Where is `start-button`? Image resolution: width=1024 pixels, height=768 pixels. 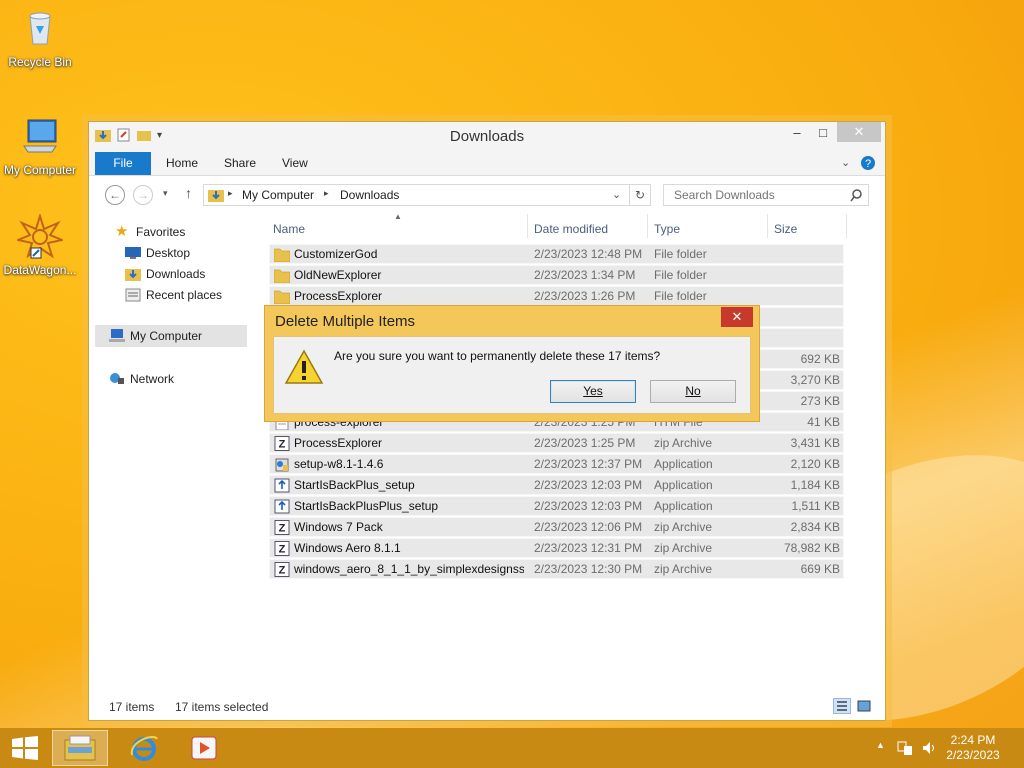
start-button is located at coordinates (25, 748).